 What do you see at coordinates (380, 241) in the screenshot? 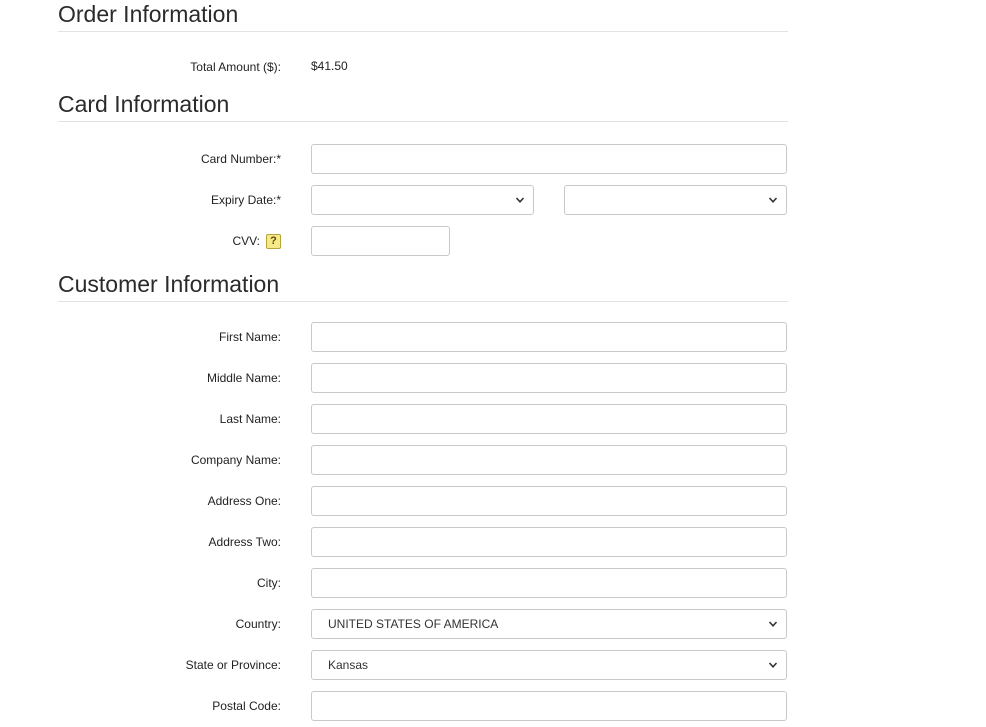
I see `cvv-input` at bounding box center [380, 241].